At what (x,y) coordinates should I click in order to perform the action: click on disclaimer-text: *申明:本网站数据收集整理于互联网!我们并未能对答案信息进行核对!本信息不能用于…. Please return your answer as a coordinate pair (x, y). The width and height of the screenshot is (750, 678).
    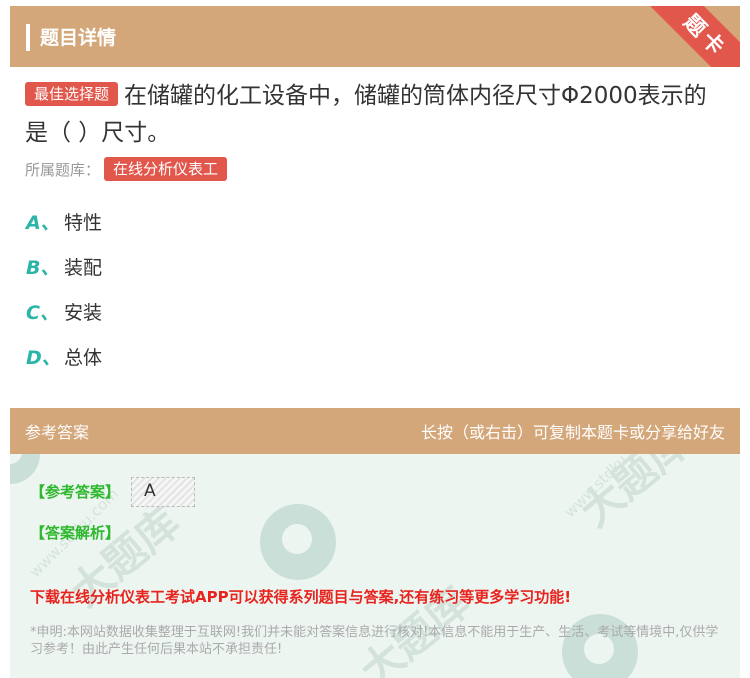
    Looking at the image, I should click on (374, 641).